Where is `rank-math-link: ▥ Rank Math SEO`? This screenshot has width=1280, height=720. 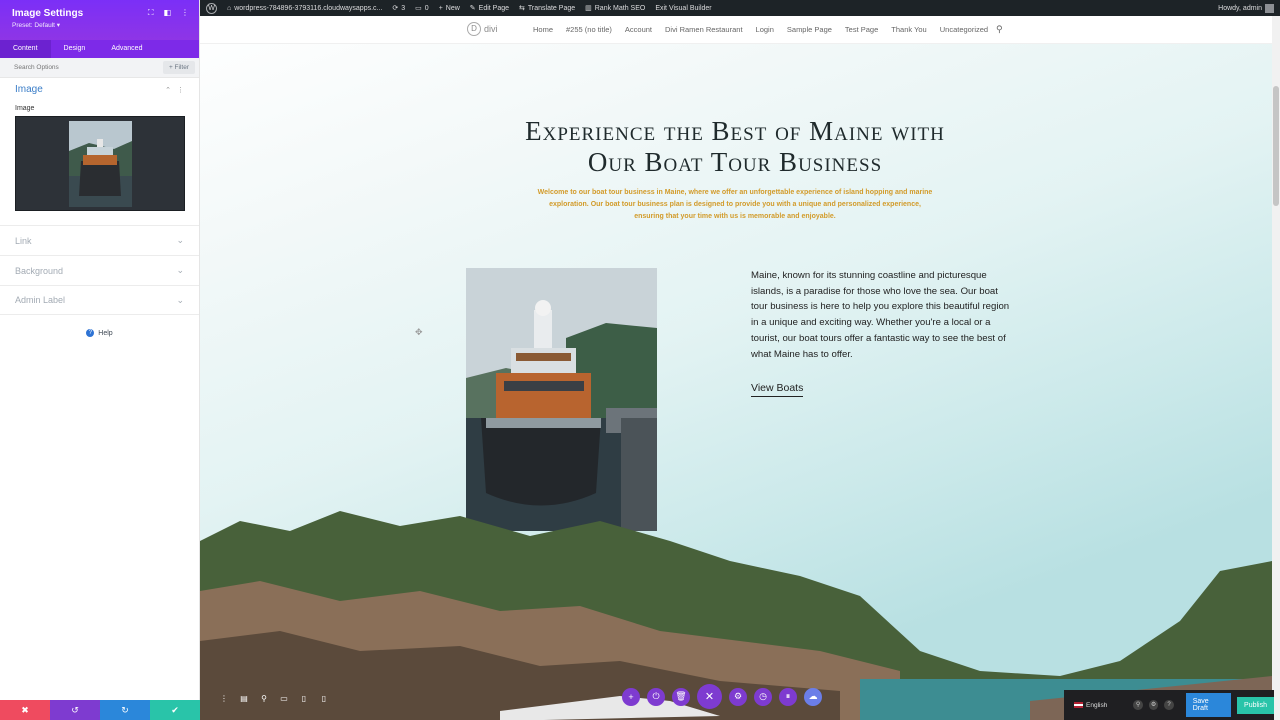 rank-math-link: ▥ Rank Math SEO is located at coordinates (615, 8).